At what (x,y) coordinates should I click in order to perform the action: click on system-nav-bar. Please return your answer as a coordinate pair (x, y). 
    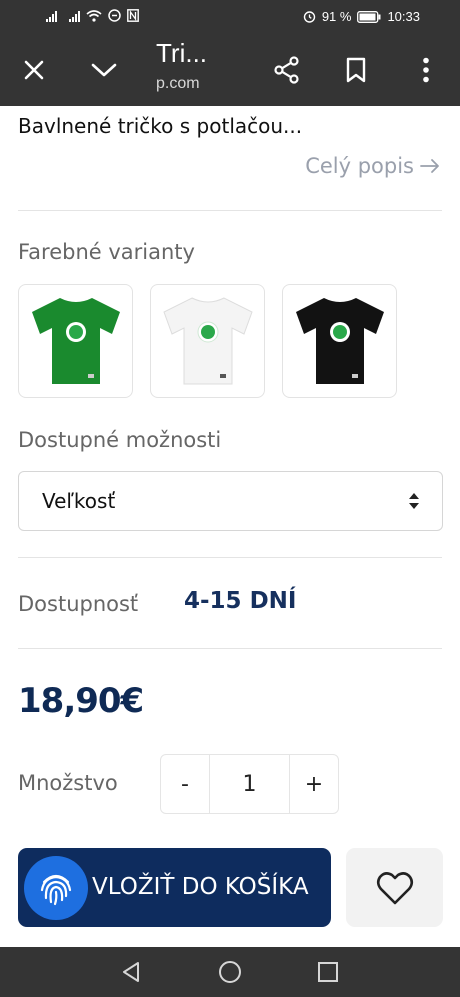
    Looking at the image, I should click on (230, 972).